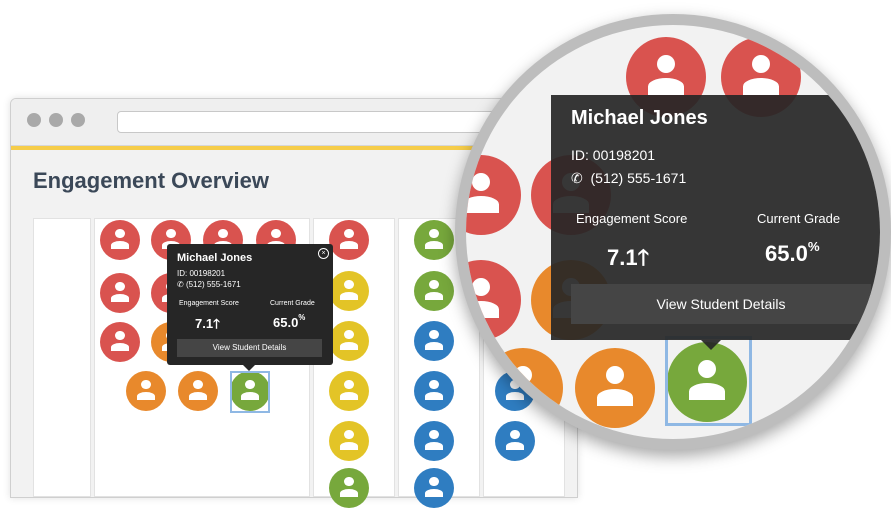 The height and width of the screenshot is (508, 891). Describe the element at coordinates (34, 120) in the screenshot. I see `window-close-dot` at that location.